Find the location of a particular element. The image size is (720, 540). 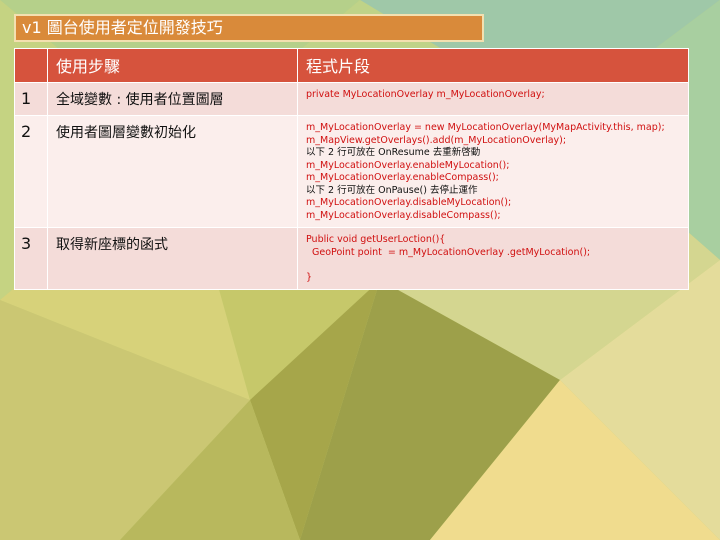

header-empty is located at coordinates (31, 65).